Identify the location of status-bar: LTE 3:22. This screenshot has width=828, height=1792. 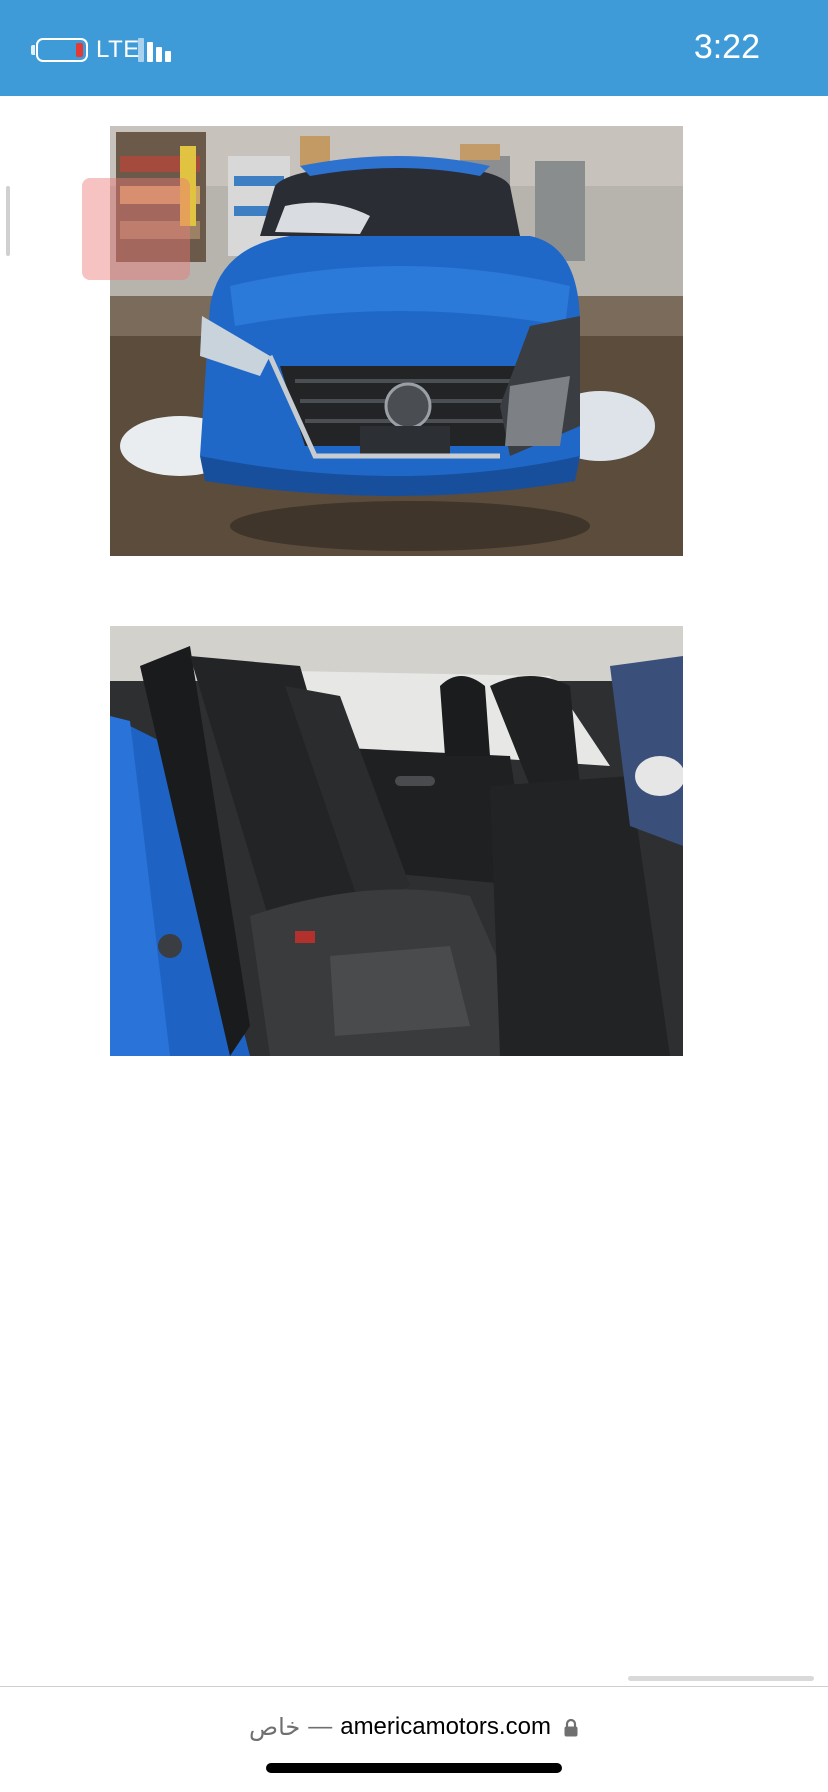
(414, 48).